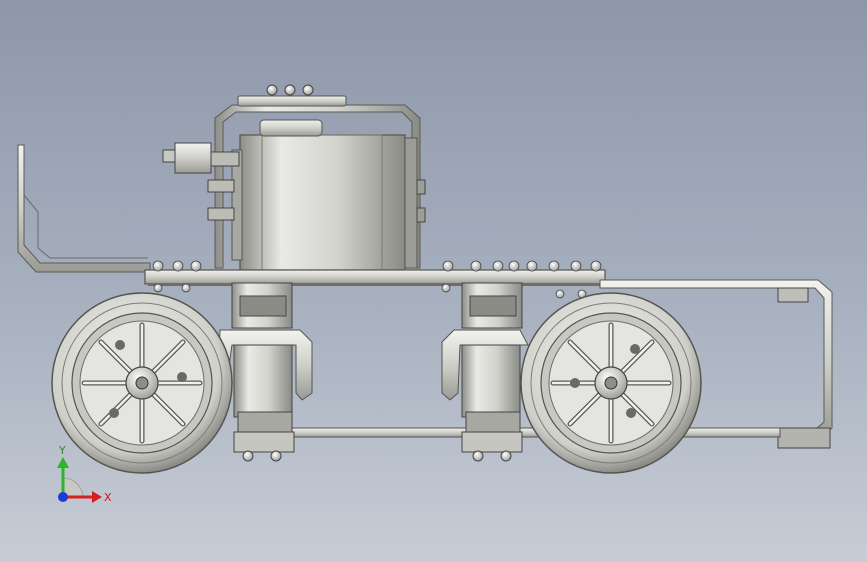 The width and height of the screenshot is (867, 562). Describe the element at coordinates (84, 208) in the screenshot. I see `rear-bent-bracket` at that location.